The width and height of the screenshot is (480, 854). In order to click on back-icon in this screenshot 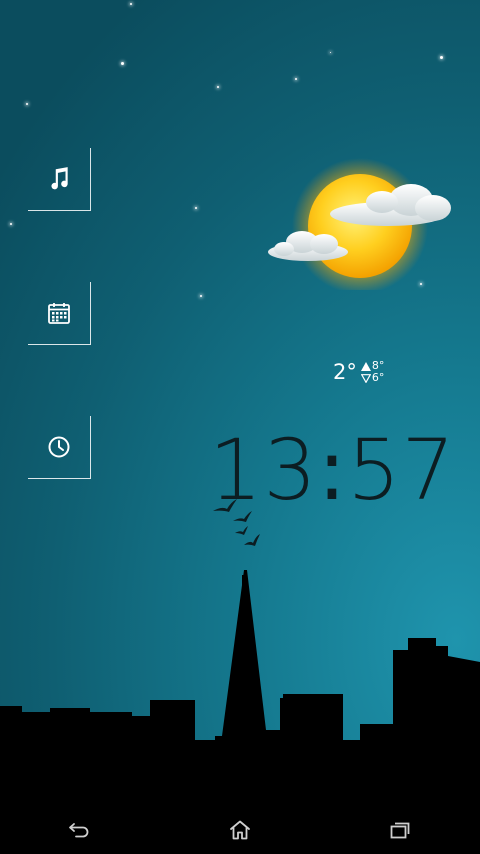, I will do `click(79, 830)`.